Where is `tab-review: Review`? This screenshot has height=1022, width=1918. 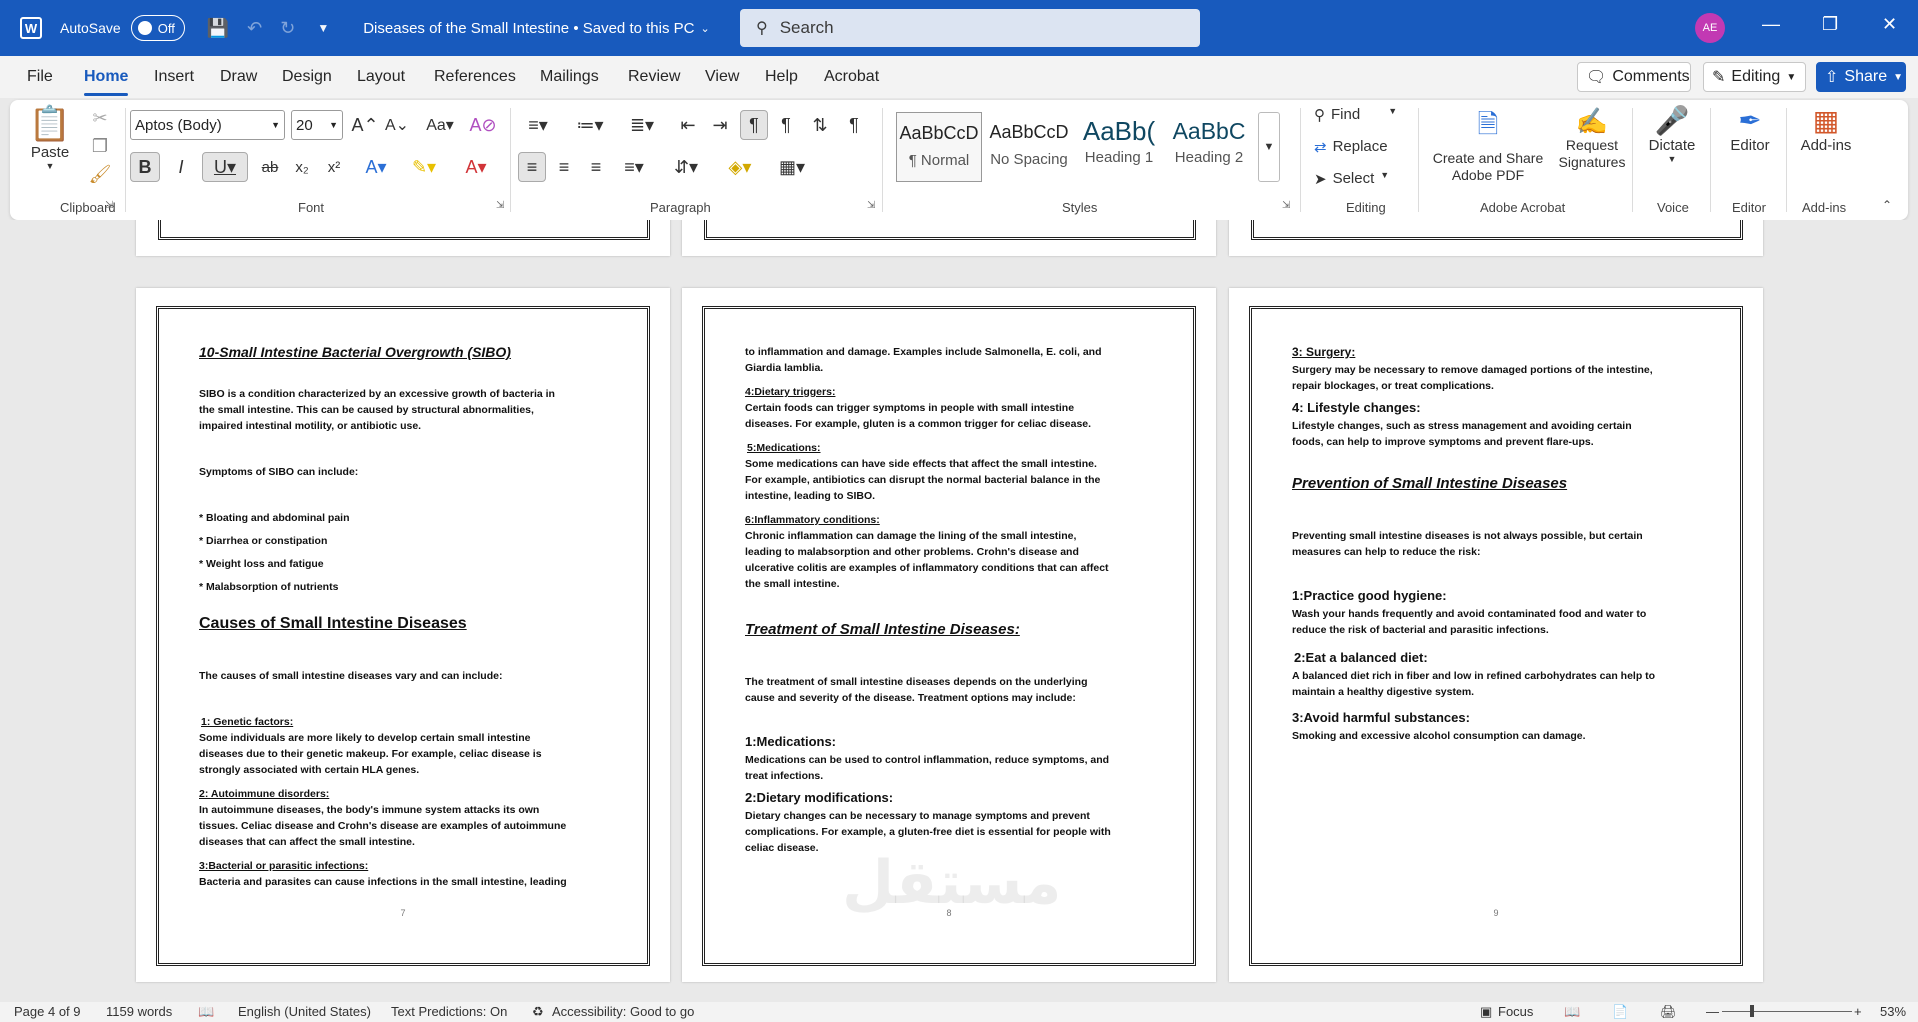 tab-review: Review is located at coordinates (654, 77).